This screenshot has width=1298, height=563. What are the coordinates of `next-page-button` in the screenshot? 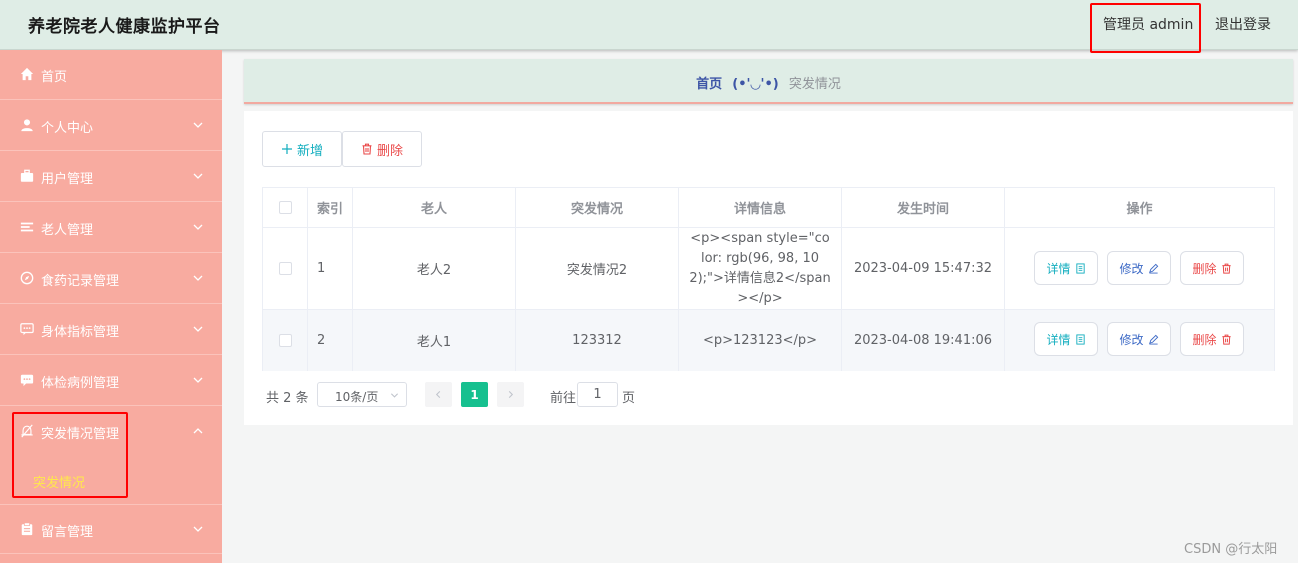 It's located at (510, 394).